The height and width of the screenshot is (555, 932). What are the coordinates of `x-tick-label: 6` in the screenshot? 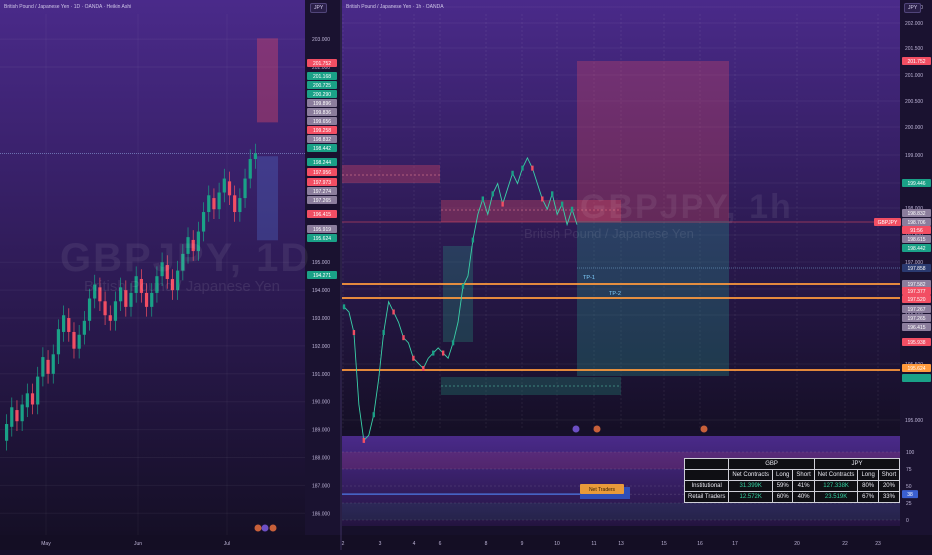 It's located at (440, 544).